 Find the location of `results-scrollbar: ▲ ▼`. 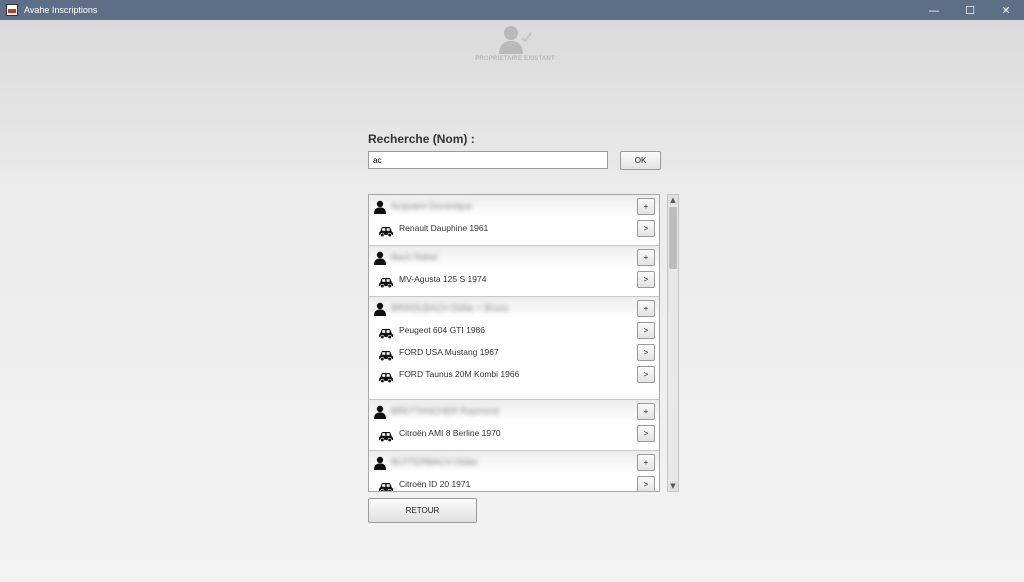

results-scrollbar: ▲ ▼ is located at coordinates (673, 343).